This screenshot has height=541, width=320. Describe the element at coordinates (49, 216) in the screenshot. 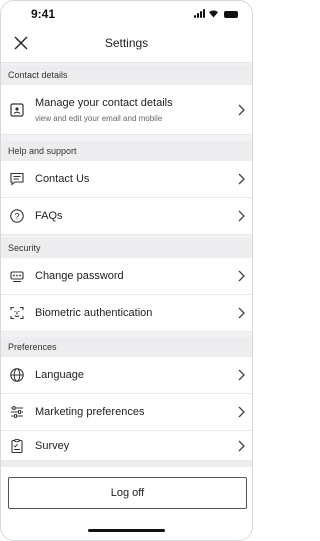

I see `faqs-label: FAQs` at that location.